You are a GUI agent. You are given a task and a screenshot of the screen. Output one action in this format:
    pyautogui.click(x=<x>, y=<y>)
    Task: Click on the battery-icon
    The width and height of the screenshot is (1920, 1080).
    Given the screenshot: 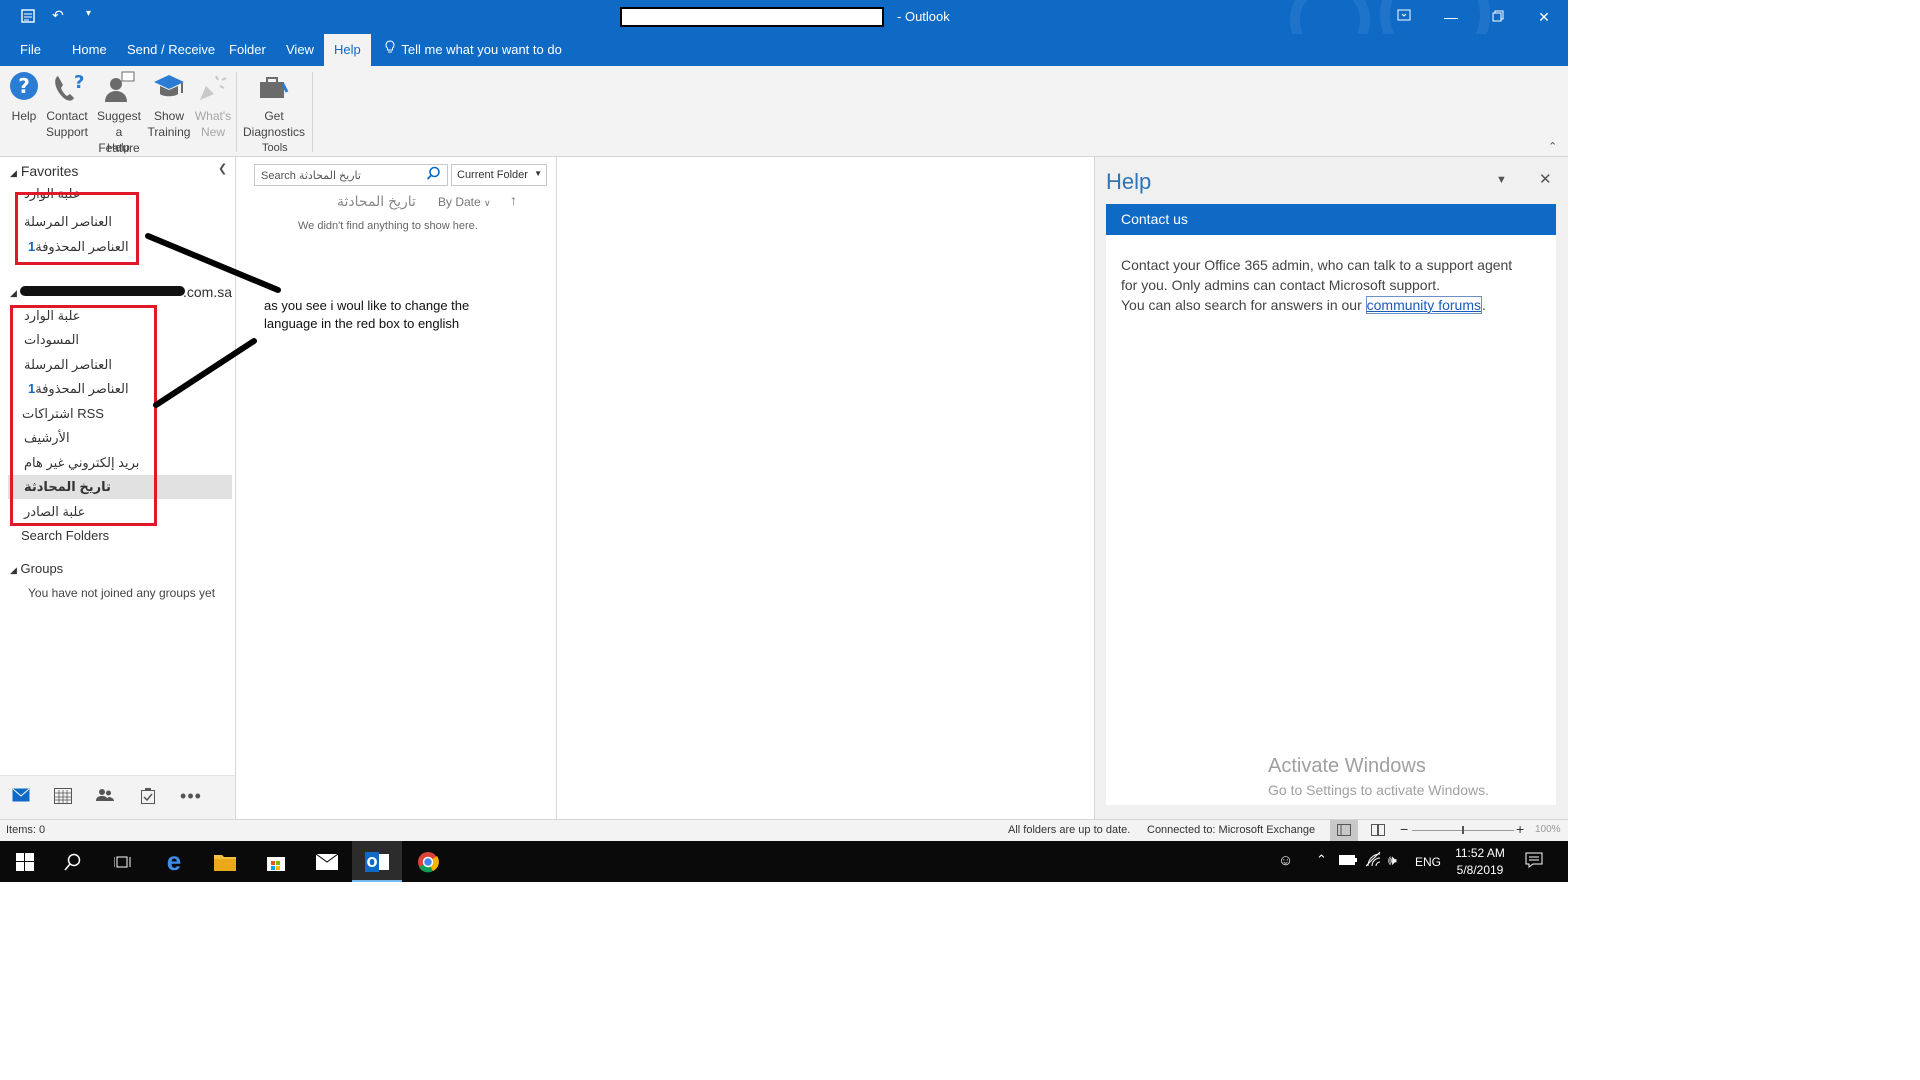 What is the action you would take?
    pyautogui.click(x=1348, y=861)
    